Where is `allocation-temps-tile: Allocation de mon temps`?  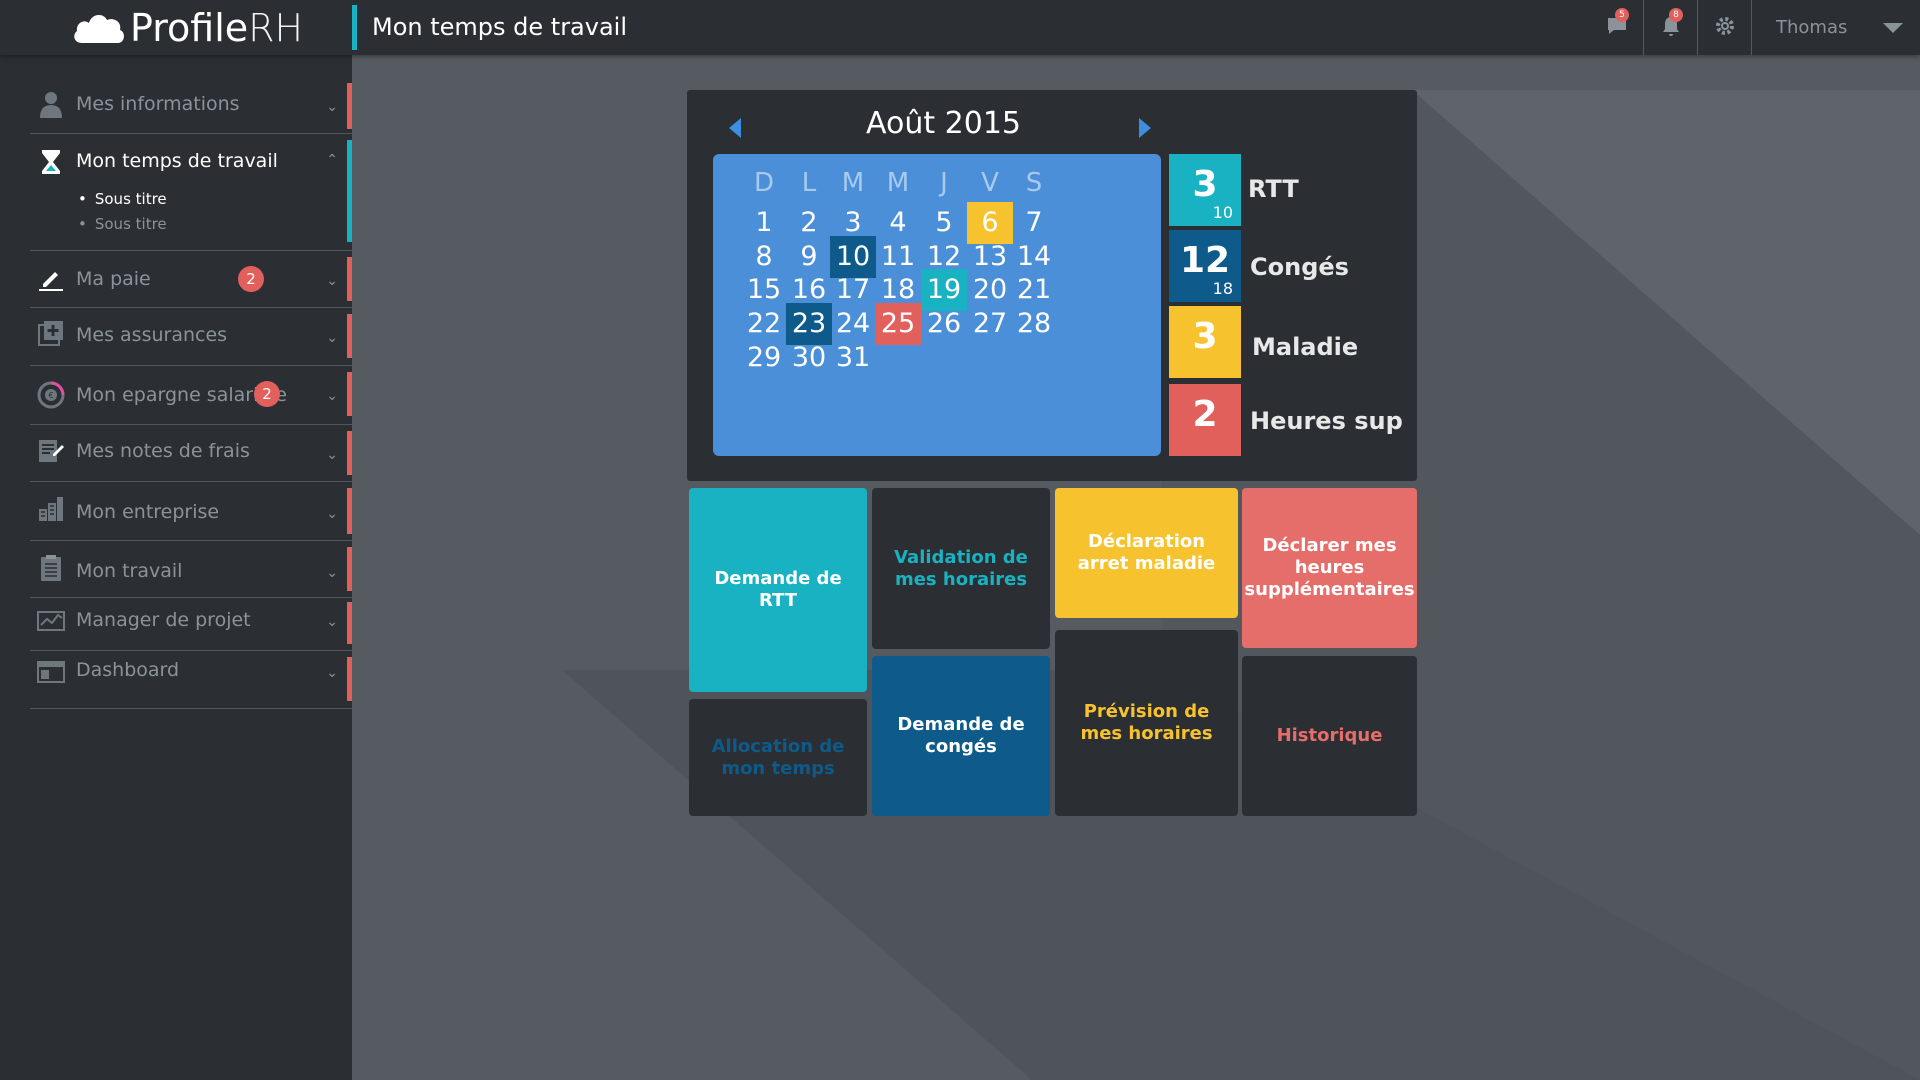
allocation-temps-tile: Allocation de mon temps is located at coordinates (778, 757).